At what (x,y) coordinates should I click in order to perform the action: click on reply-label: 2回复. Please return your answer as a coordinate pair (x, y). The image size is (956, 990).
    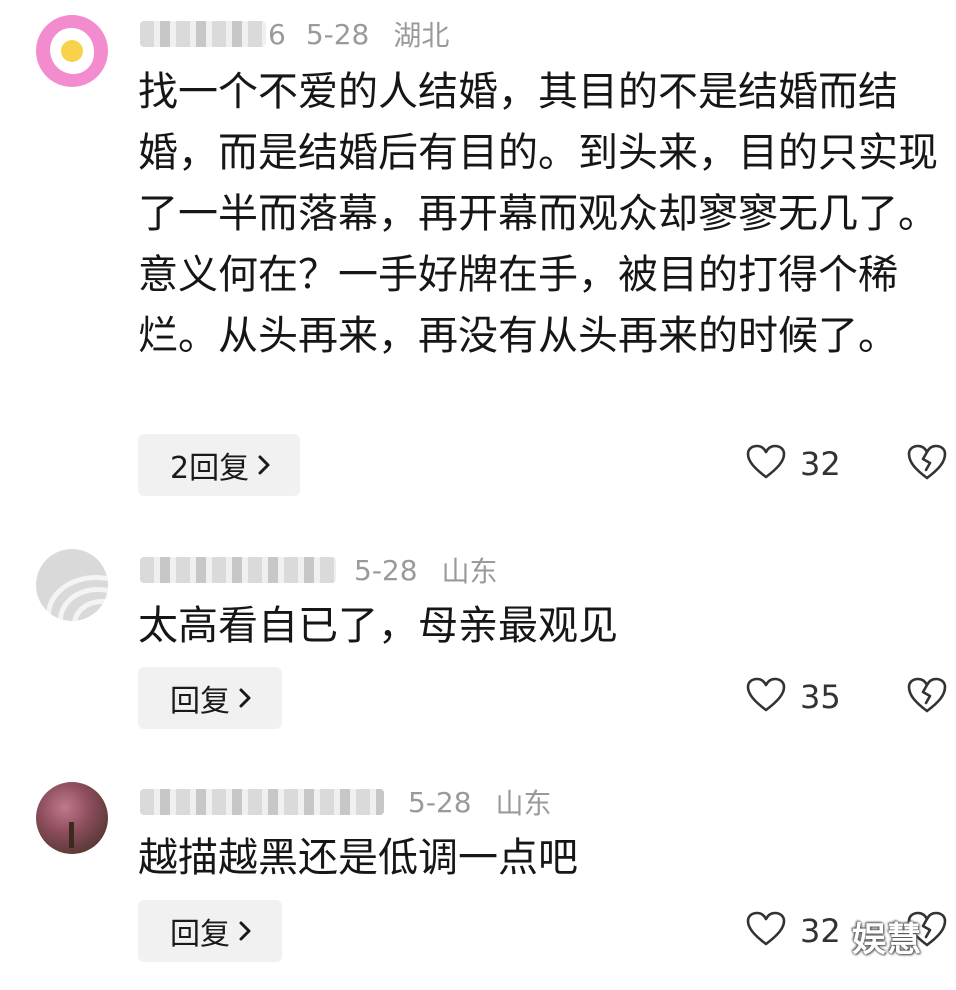
    Looking at the image, I should click on (210, 468).